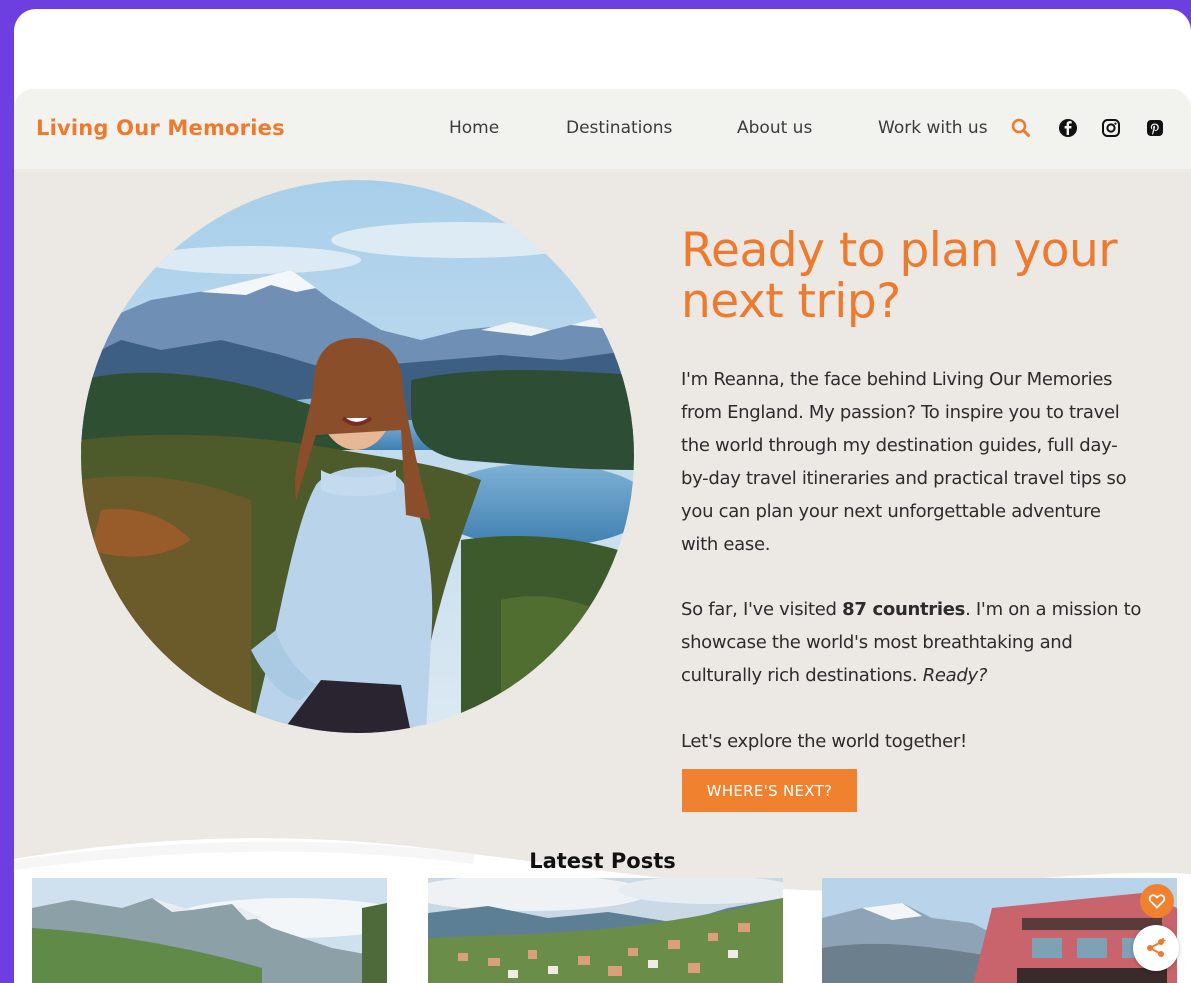 This screenshot has width=1191, height=983. What do you see at coordinates (474, 128) in the screenshot?
I see `nav-home: Home` at bounding box center [474, 128].